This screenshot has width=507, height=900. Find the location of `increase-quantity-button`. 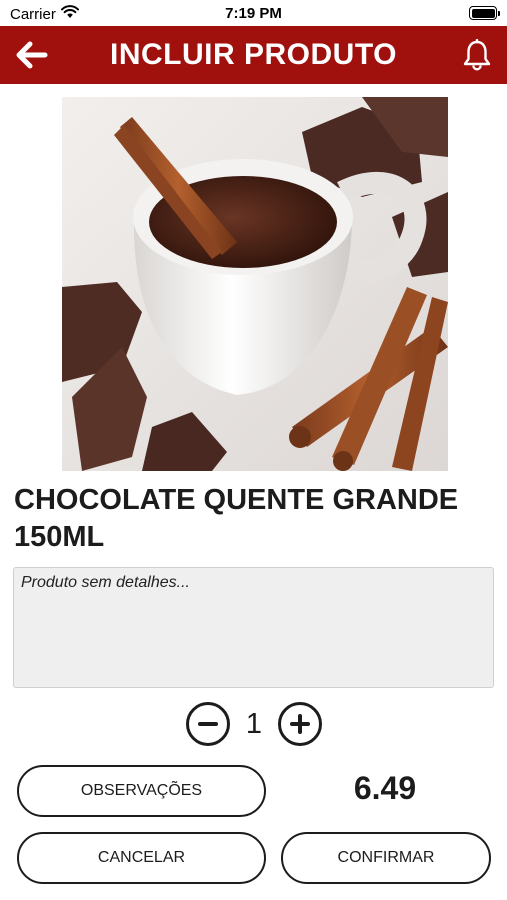

increase-quantity-button is located at coordinates (300, 724).